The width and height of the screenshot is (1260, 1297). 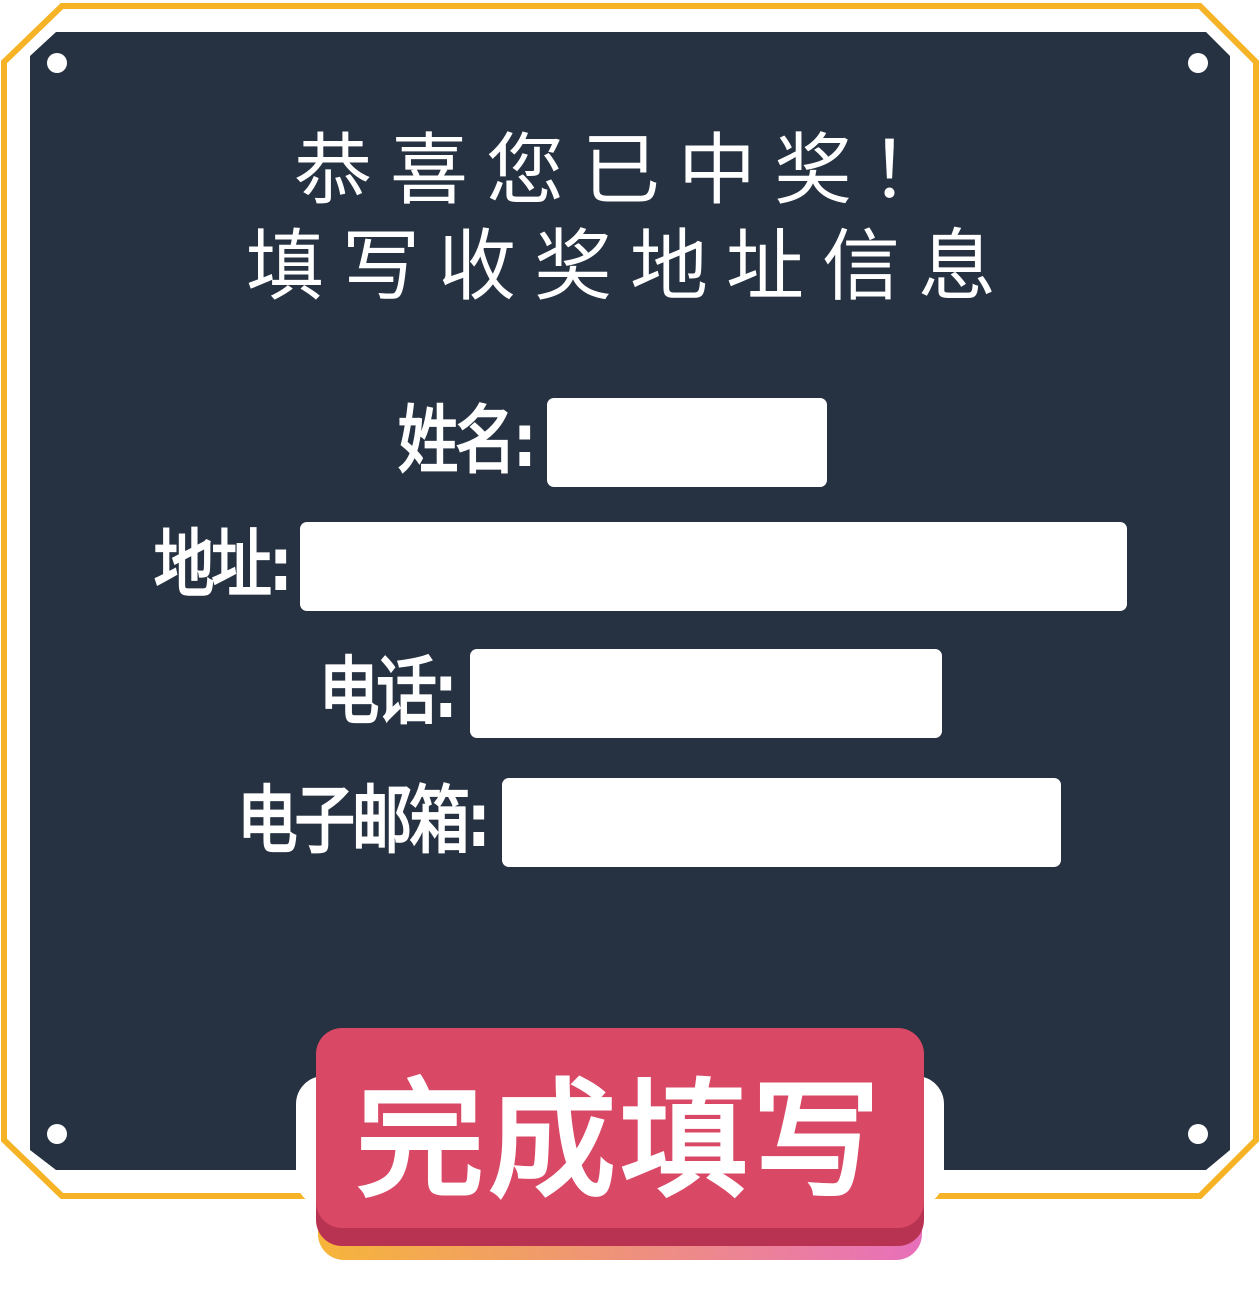 I want to click on name-label: 姓名:, so click(x=467, y=441).